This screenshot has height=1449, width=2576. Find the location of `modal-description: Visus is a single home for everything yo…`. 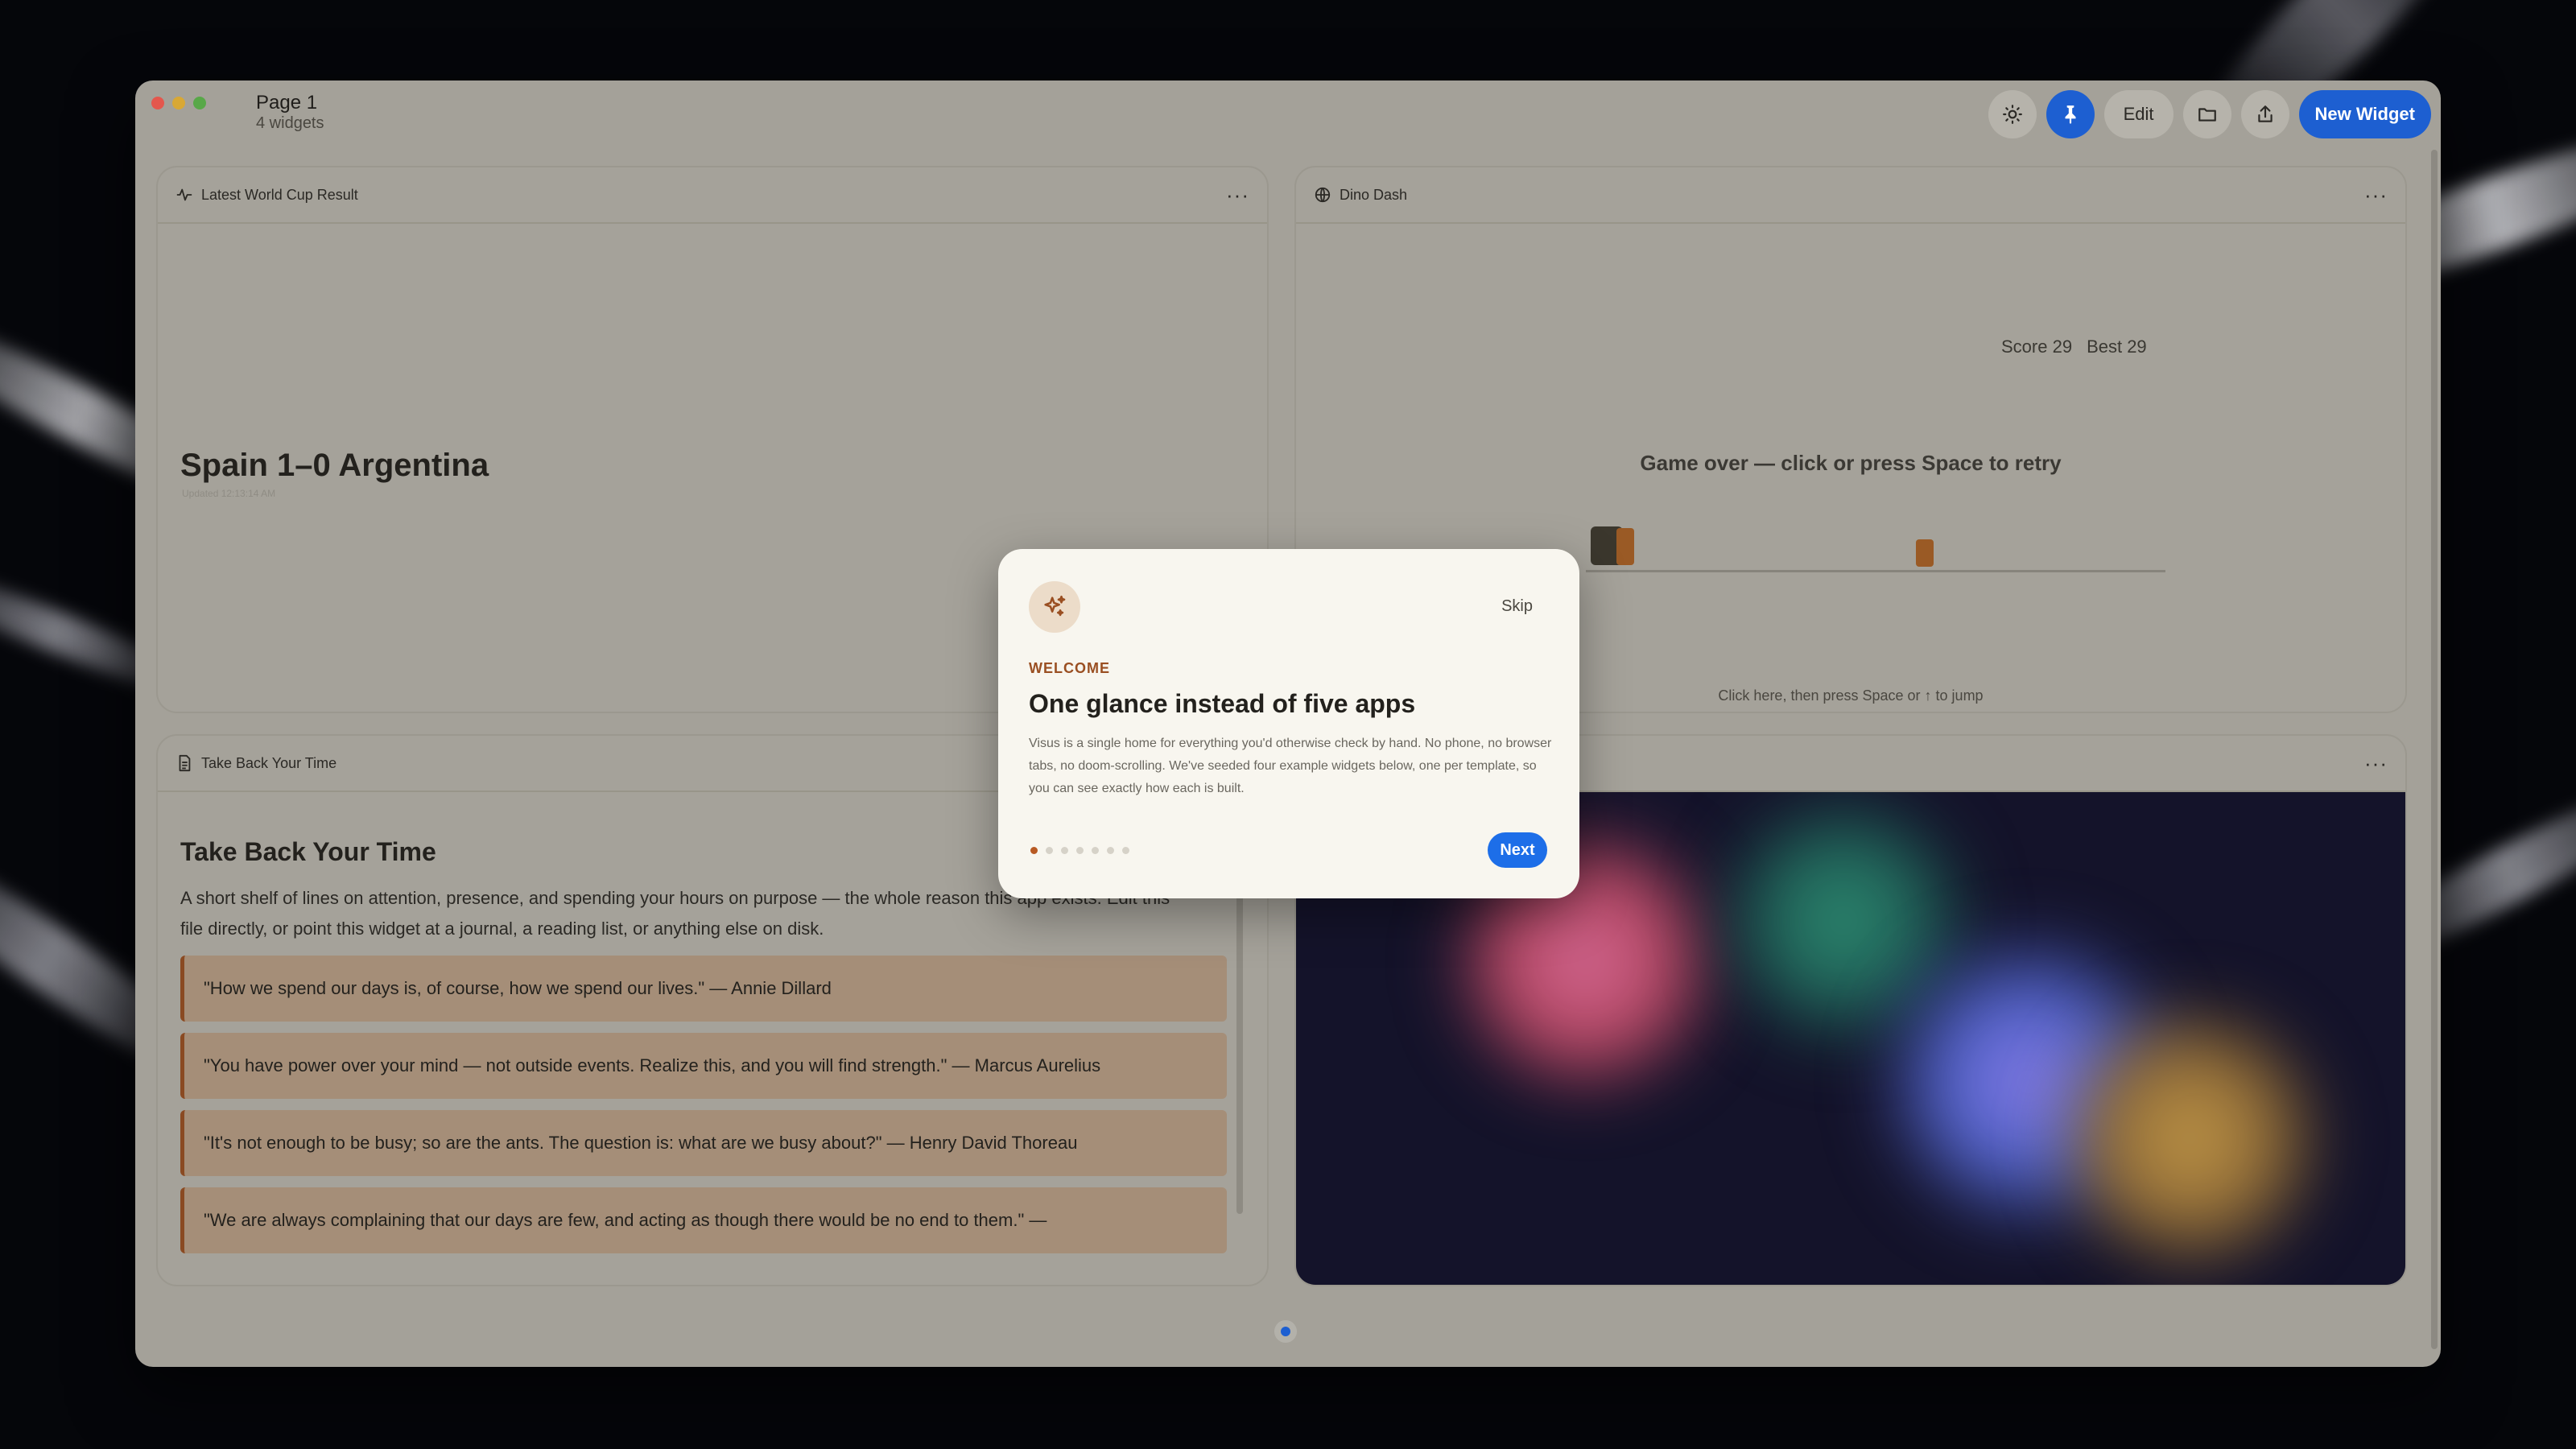

modal-description: Visus is a single home for everything yo… is located at coordinates (1290, 766).